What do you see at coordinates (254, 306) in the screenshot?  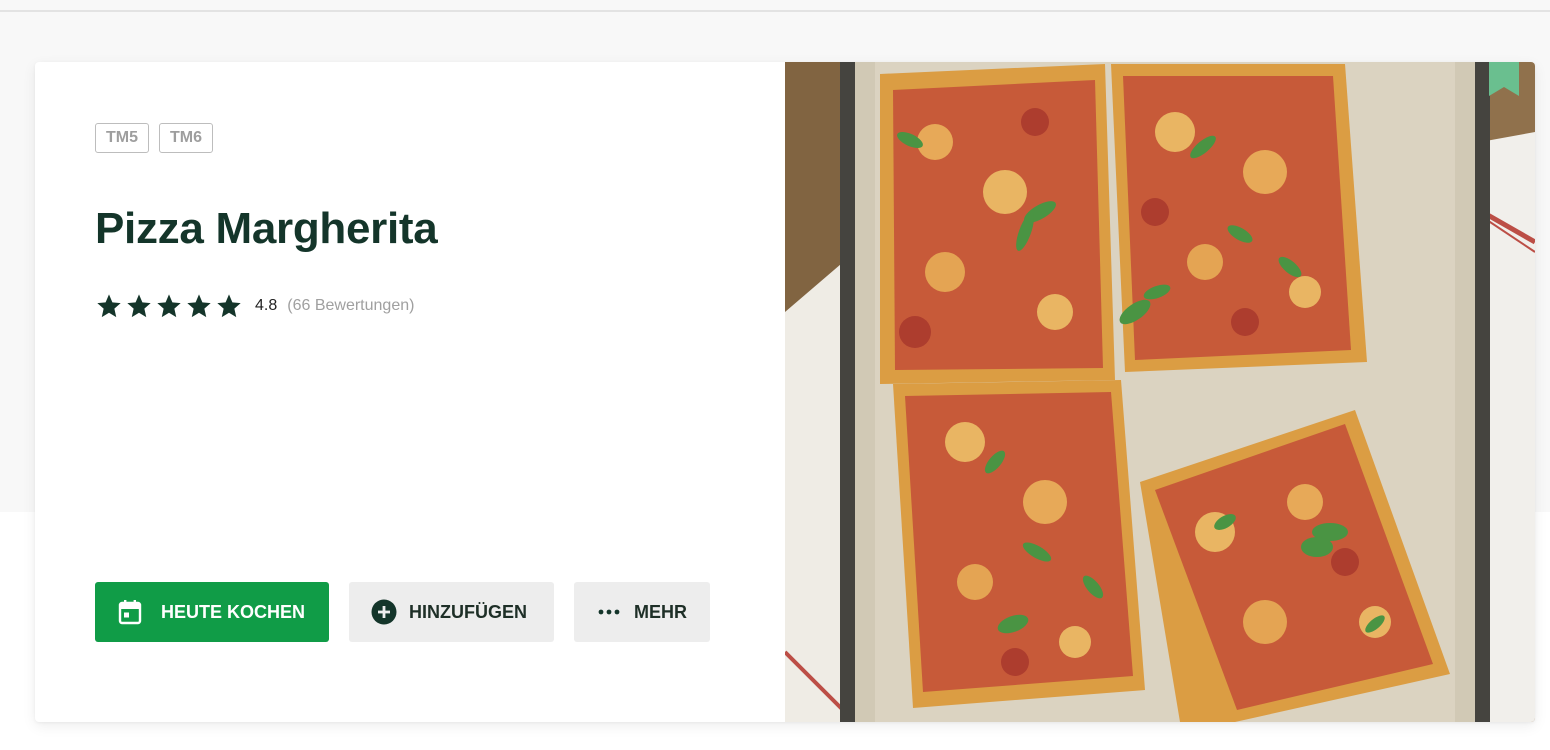 I see `rating: 4.8 (66 Bewertungen)` at bounding box center [254, 306].